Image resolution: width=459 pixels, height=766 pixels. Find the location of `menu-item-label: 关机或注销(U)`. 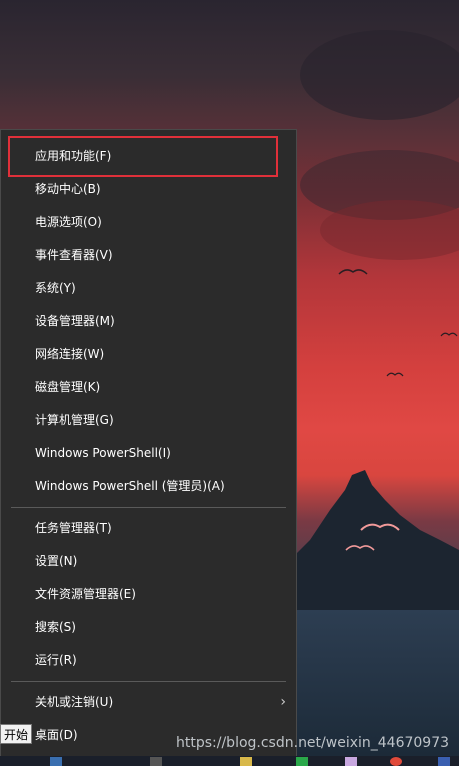

menu-item-label: 关机或注销(U) is located at coordinates (74, 702).